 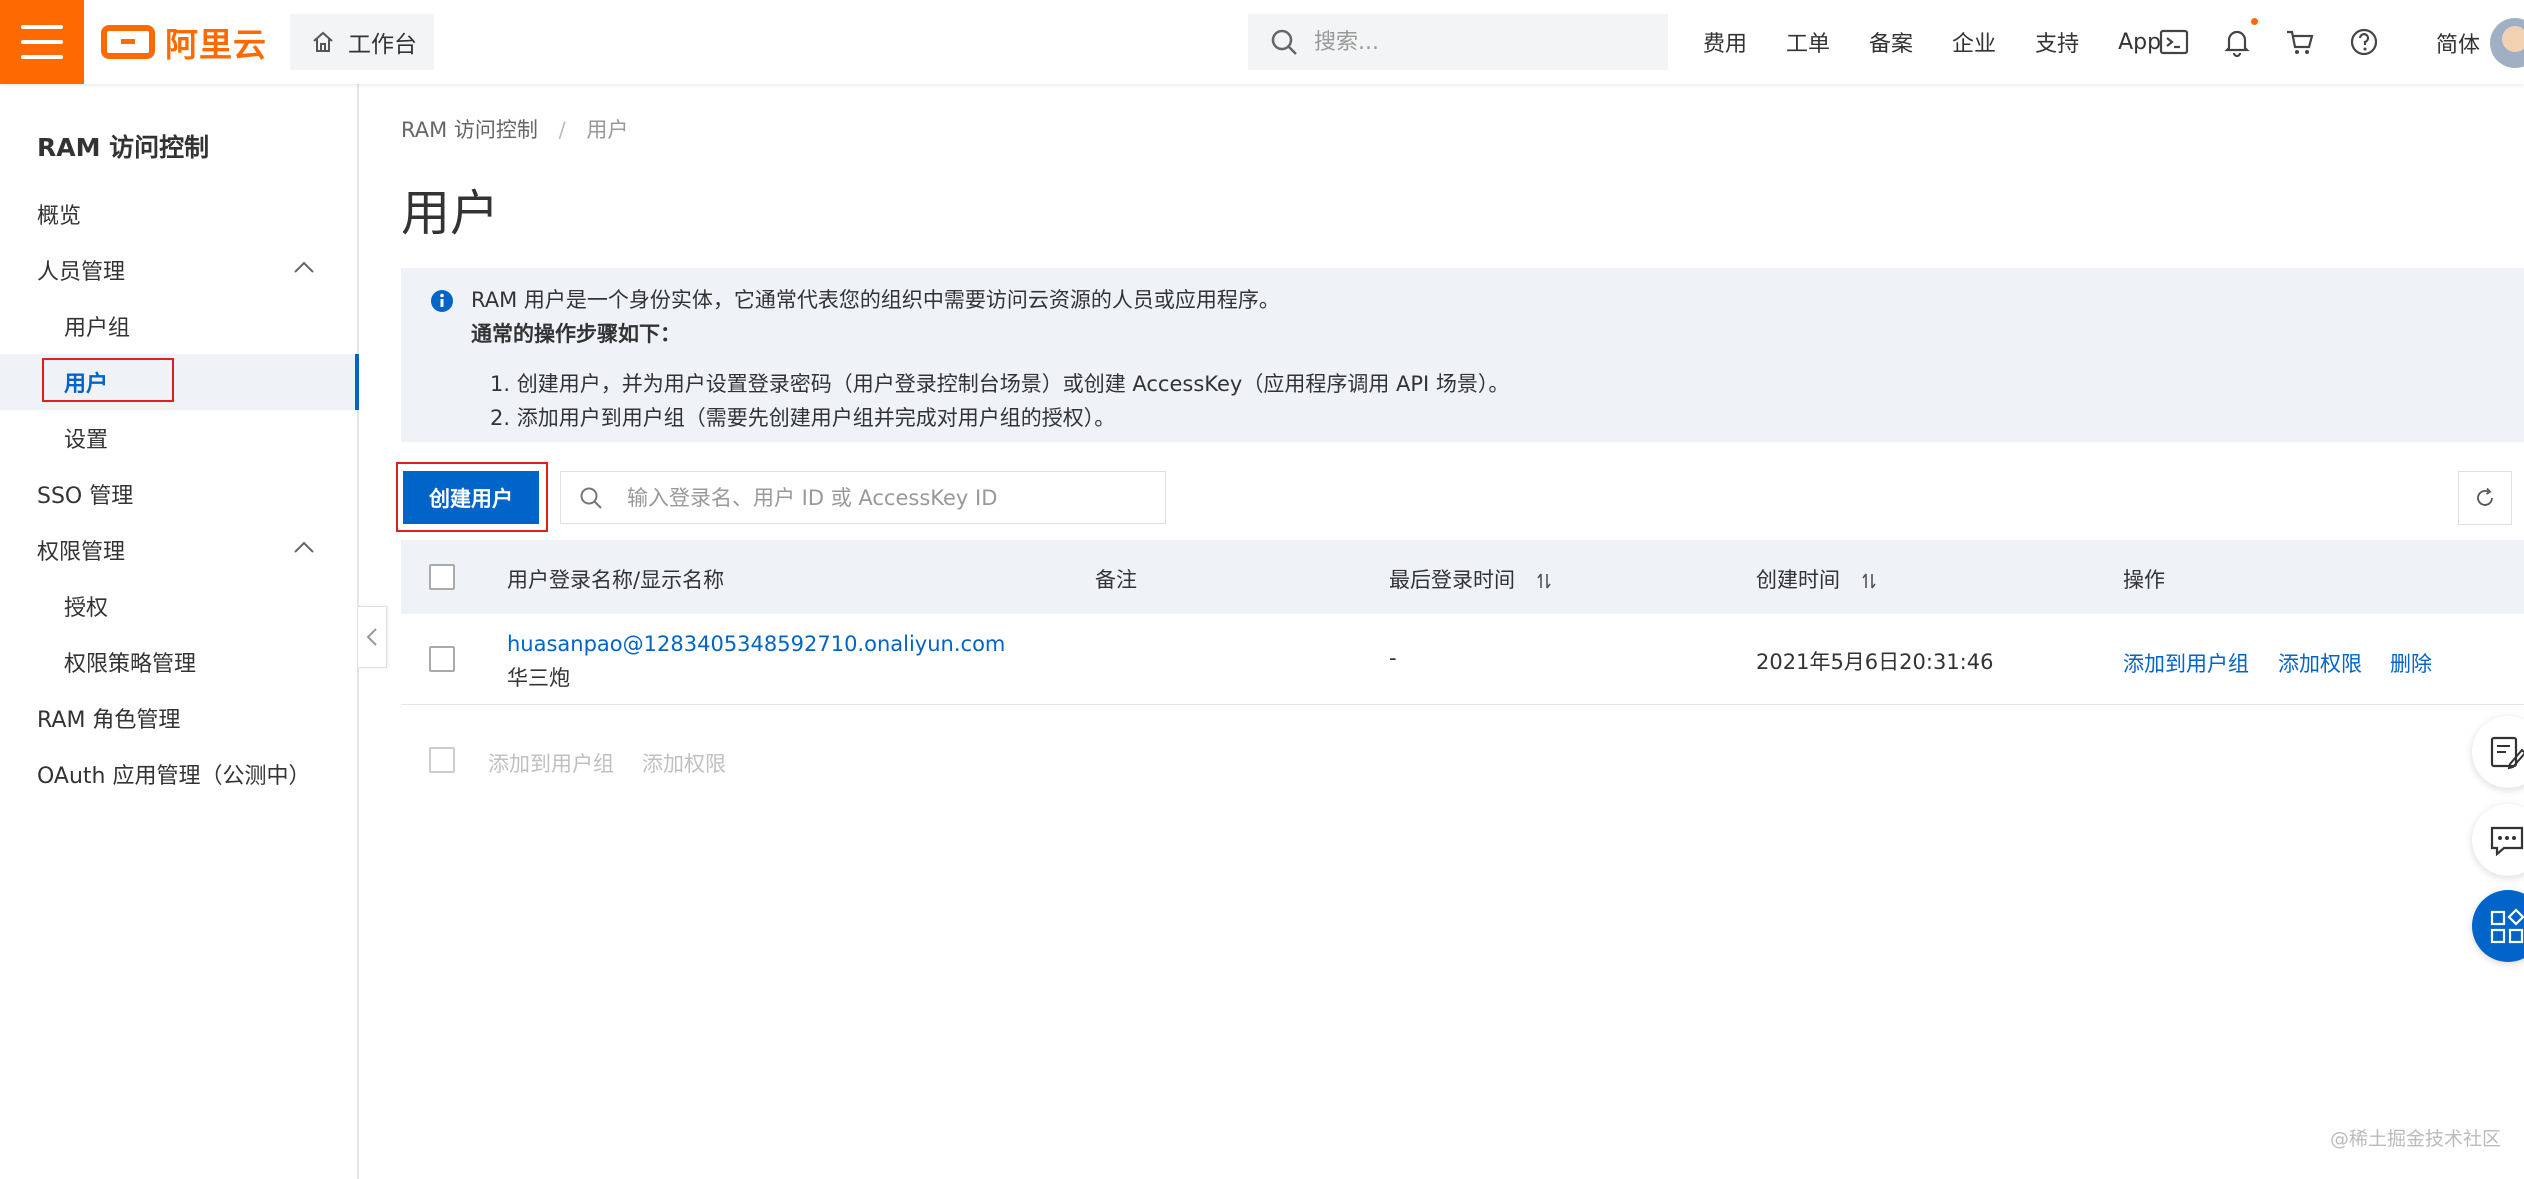 What do you see at coordinates (174, 776) in the screenshot?
I see `sidebar-item-label: OAuth 应用管理（公测中）` at bounding box center [174, 776].